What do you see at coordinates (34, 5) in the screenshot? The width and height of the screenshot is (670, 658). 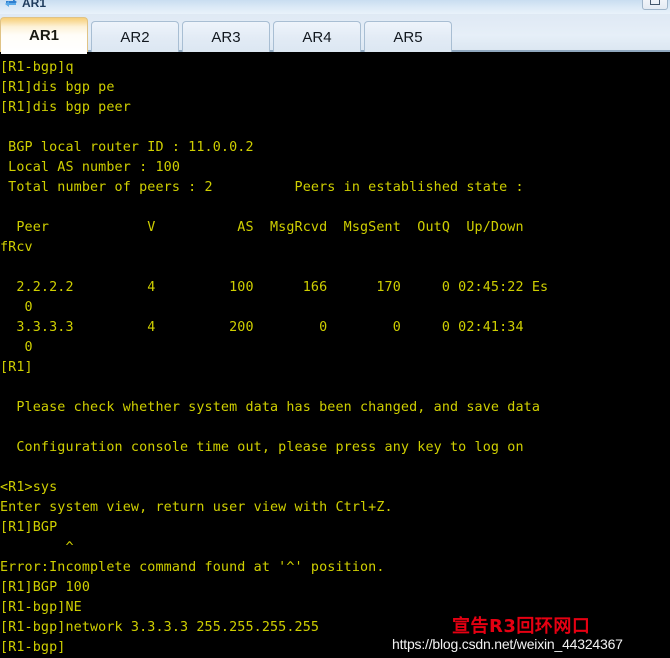 I see `window-title: AR1` at bounding box center [34, 5].